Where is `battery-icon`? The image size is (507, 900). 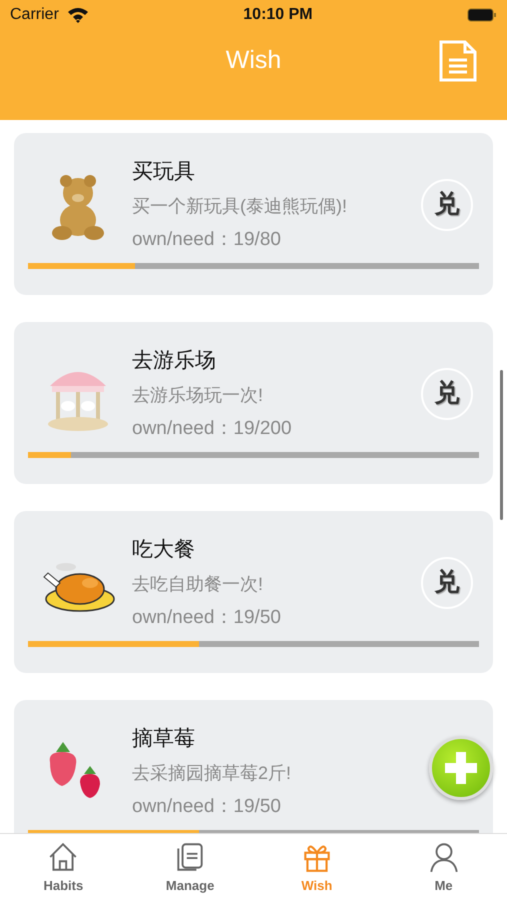 battery-icon is located at coordinates (482, 15).